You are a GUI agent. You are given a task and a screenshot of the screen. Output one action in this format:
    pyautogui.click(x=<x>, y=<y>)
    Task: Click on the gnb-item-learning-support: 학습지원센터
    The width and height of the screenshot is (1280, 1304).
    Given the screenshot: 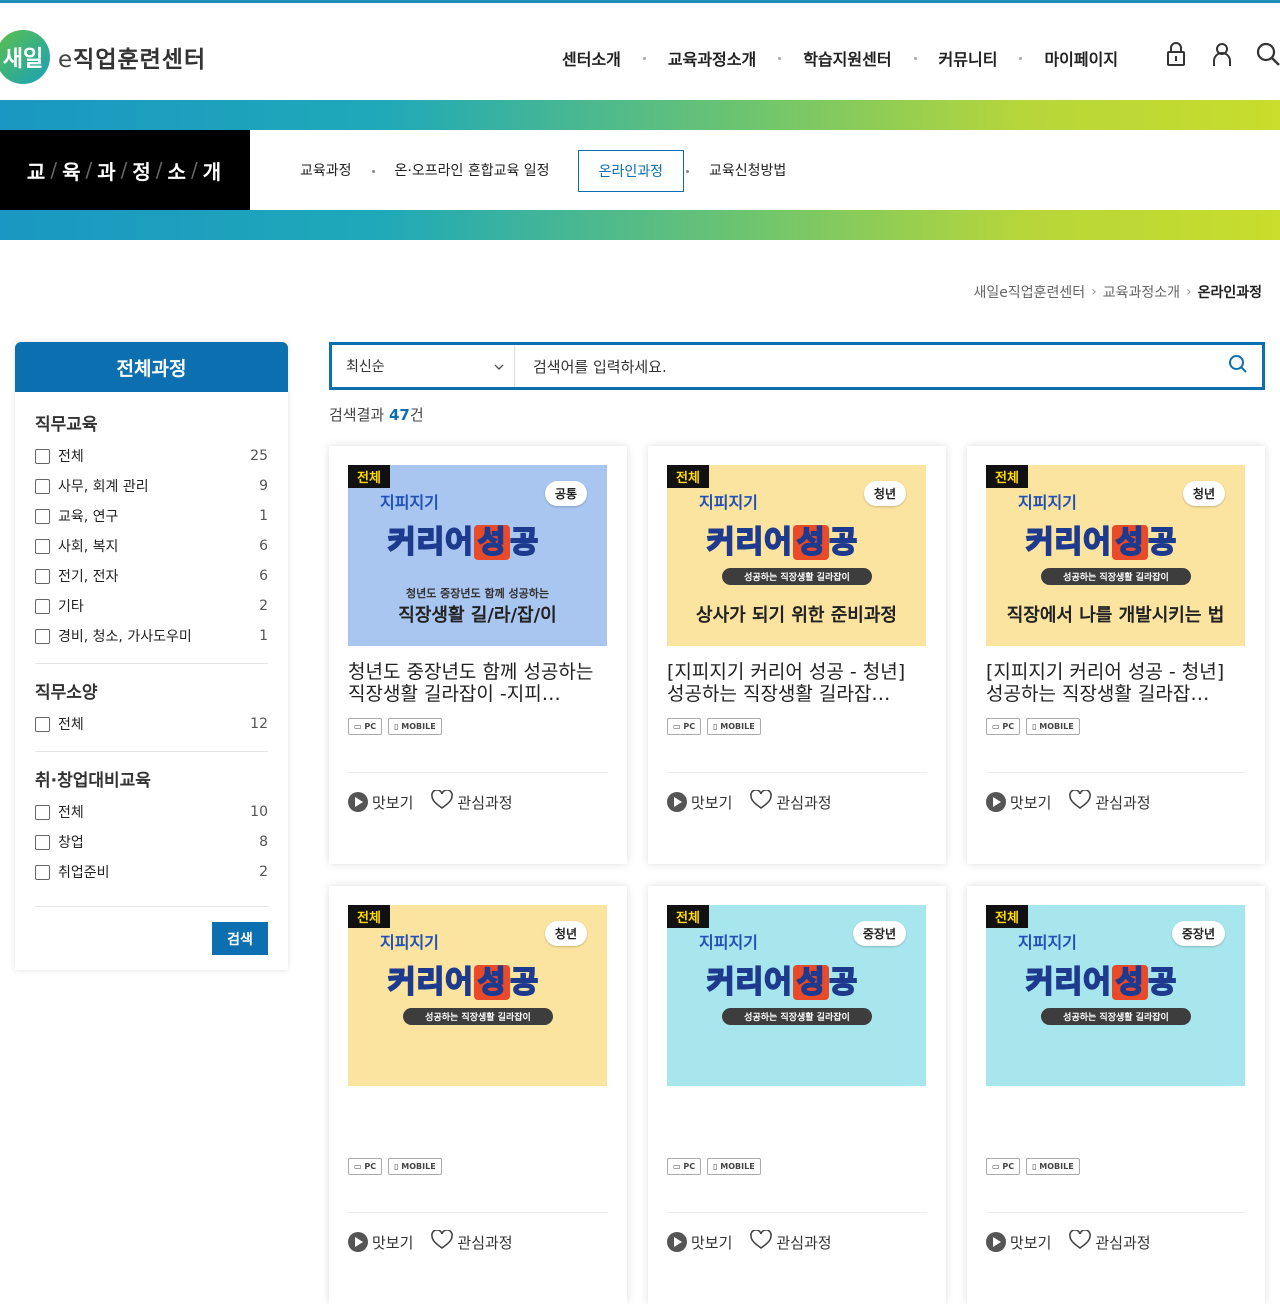 What is the action you would take?
    pyautogui.click(x=847, y=58)
    